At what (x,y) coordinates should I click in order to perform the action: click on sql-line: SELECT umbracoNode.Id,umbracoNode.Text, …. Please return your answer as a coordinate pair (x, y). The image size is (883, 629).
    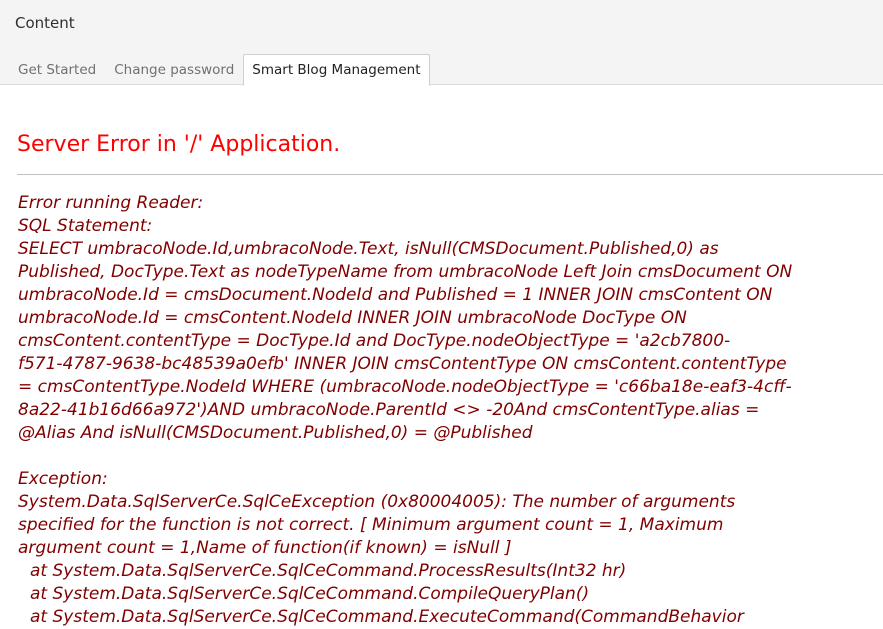
    Looking at the image, I should click on (368, 249).